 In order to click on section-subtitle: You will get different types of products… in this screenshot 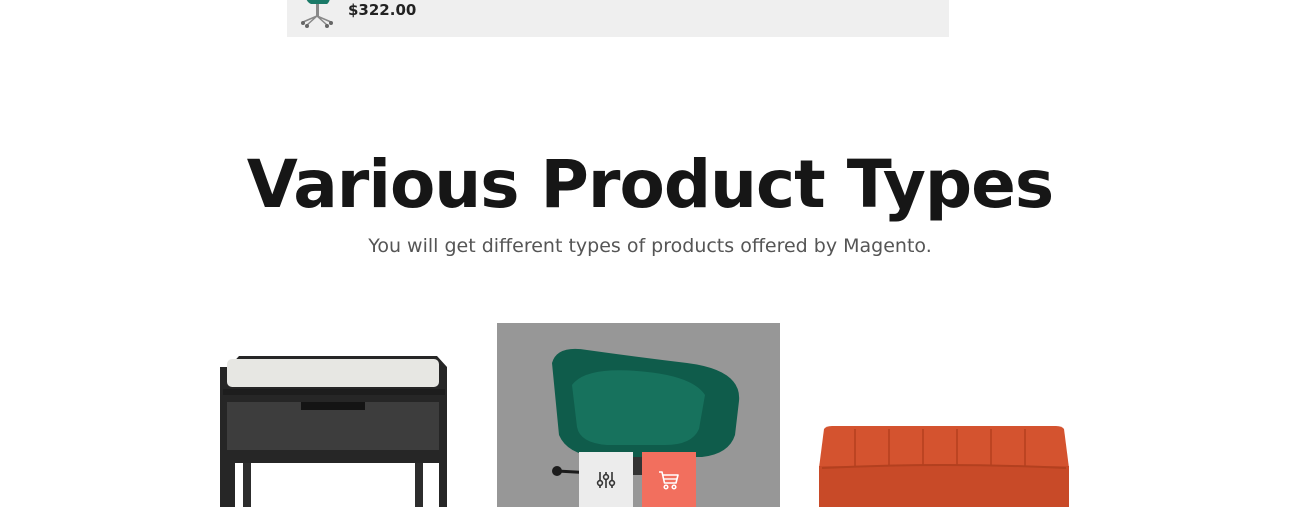, I will do `click(650, 246)`.